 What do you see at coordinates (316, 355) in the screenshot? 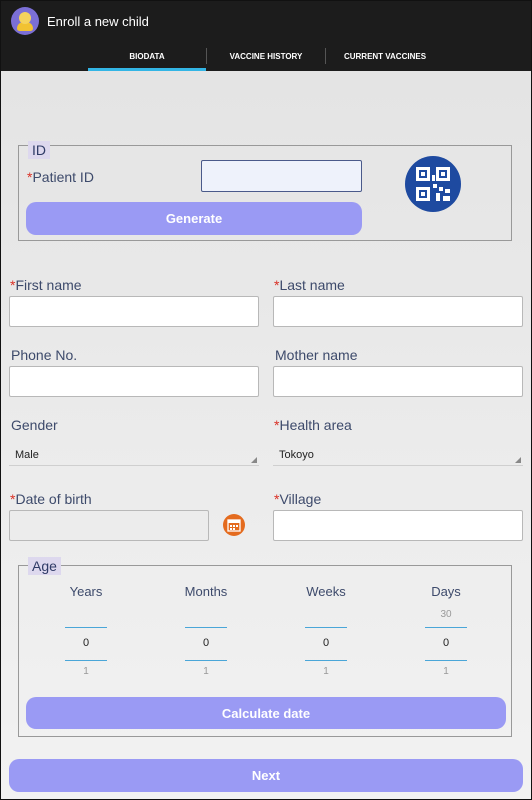
I see `mother-name-label: Mother name` at bounding box center [316, 355].